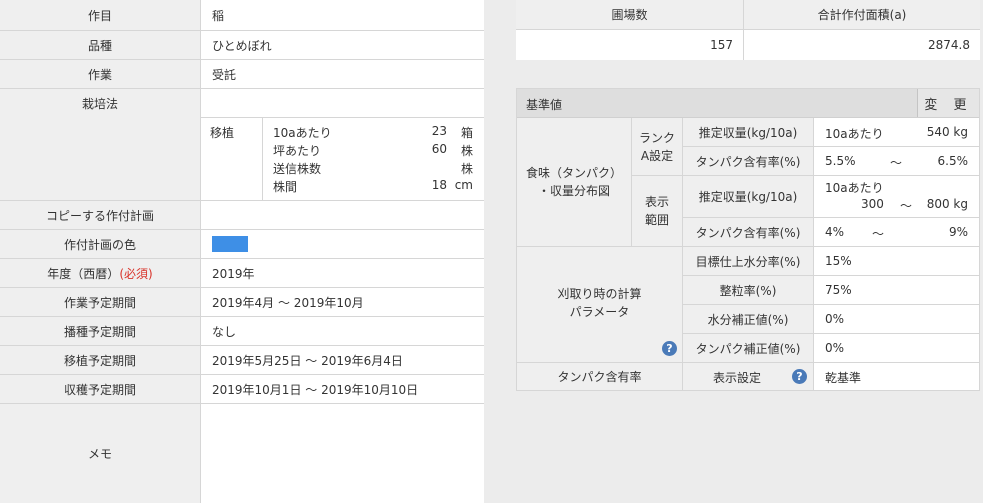 The image size is (983, 503). Describe the element at coordinates (748, 348) in the screenshot. I see `param-label: タンパク補正値(%)` at that location.